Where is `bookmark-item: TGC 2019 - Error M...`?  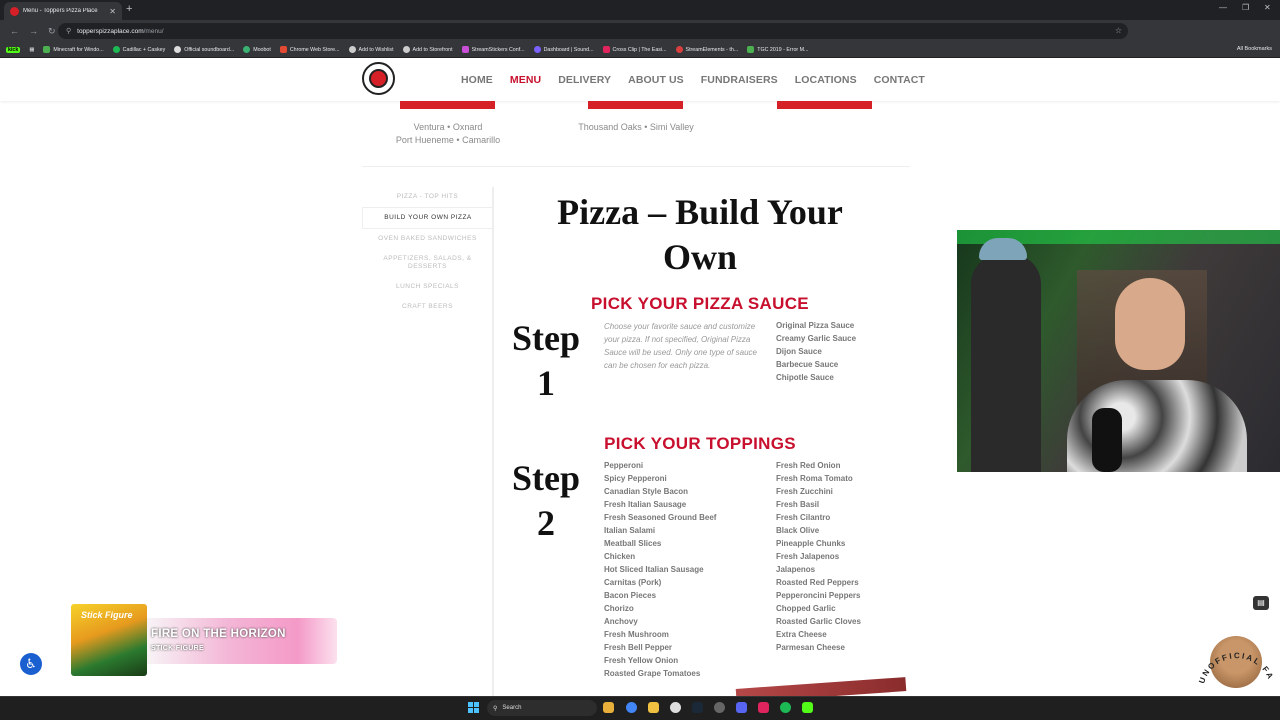 bookmark-item: TGC 2019 - Error M... is located at coordinates (777, 49).